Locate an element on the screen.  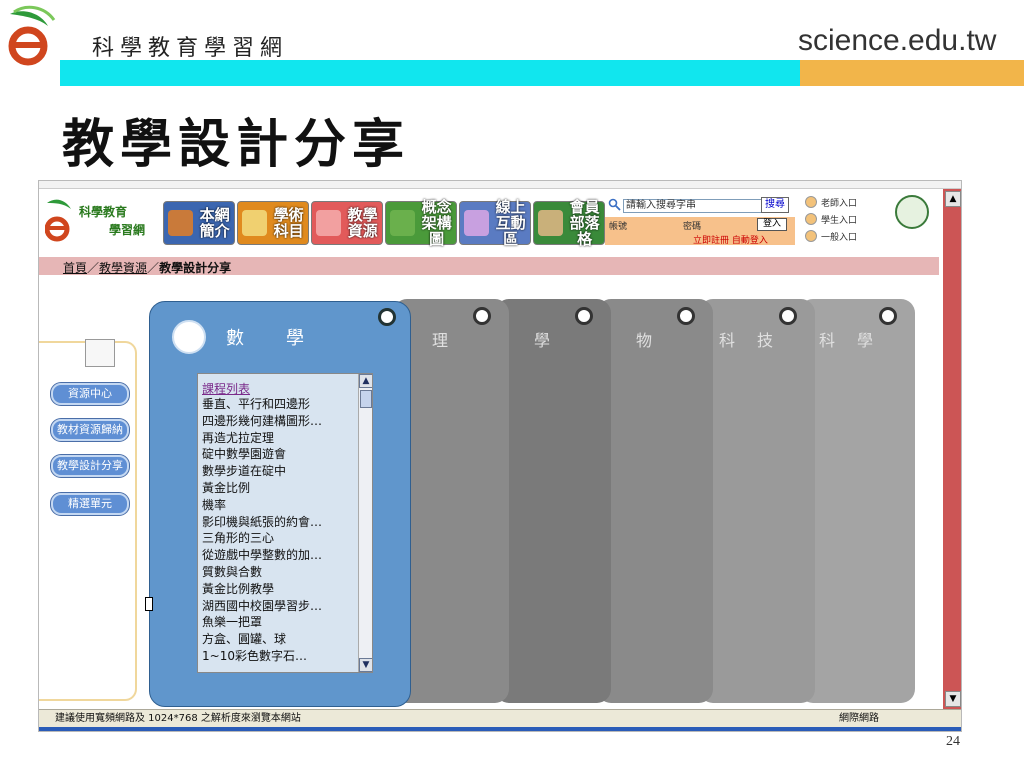
page-scrollbar: ▲ ▼ is located at coordinates (952, 449).